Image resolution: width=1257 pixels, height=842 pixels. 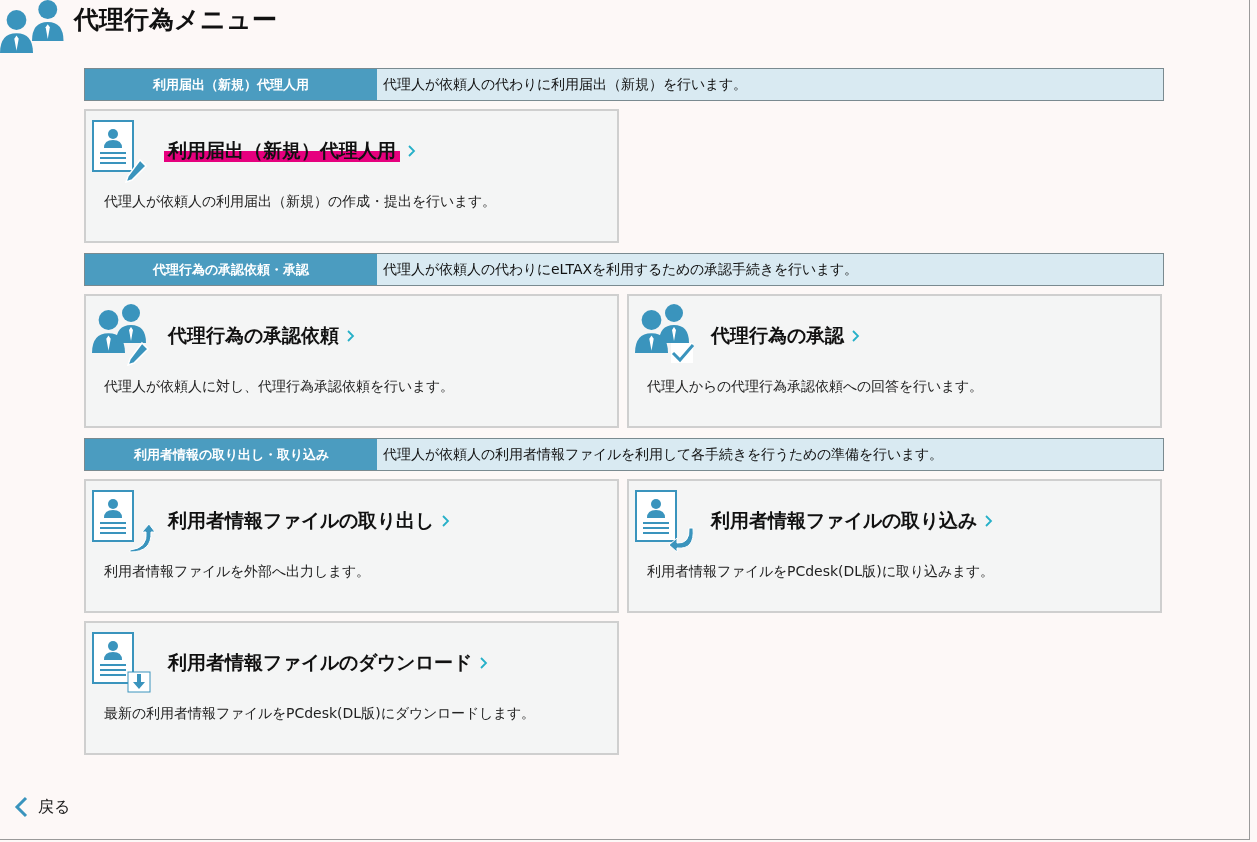 I want to click on section-label: 代理行為の承認依頼・承認, so click(x=231, y=269).